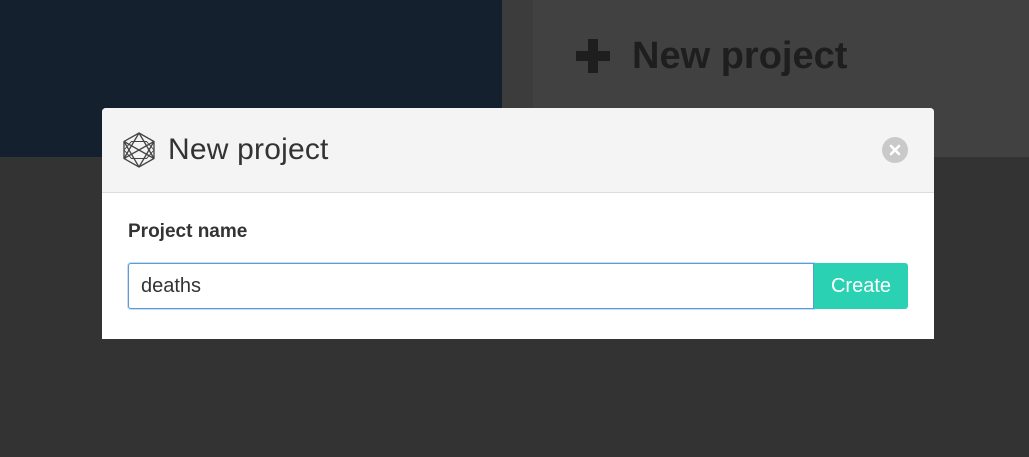 The image size is (1029, 457). I want to click on hexagon-logo-icon, so click(139, 150).